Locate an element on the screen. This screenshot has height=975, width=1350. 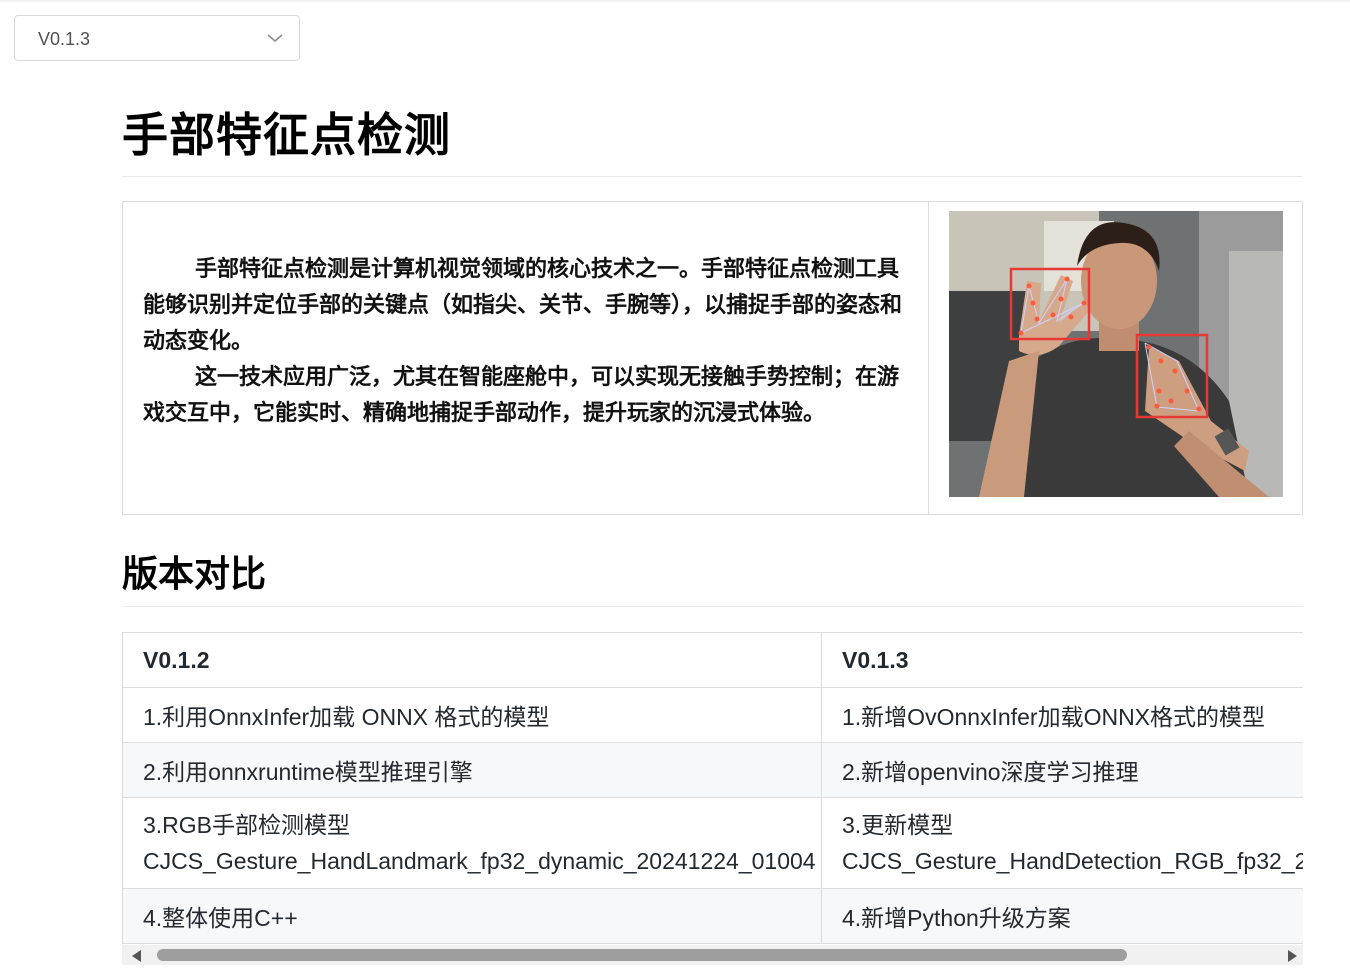
title-divider is located at coordinates (712, 176).